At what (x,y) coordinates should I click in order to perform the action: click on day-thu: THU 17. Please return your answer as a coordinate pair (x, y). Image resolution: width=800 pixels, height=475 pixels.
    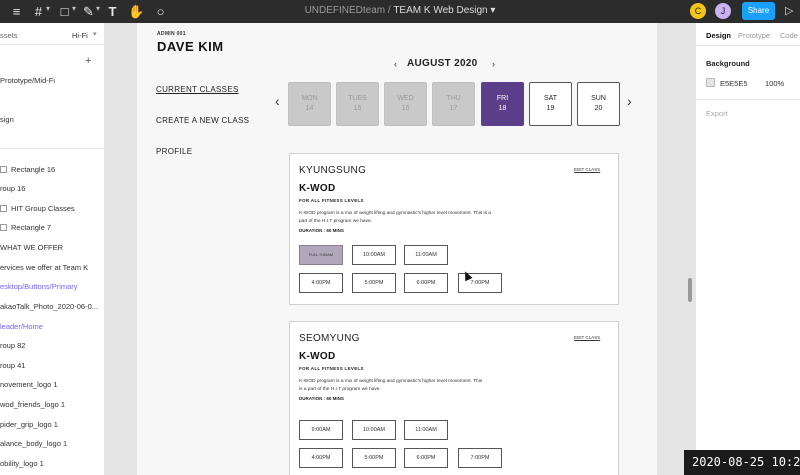
    Looking at the image, I should click on (453, 104).